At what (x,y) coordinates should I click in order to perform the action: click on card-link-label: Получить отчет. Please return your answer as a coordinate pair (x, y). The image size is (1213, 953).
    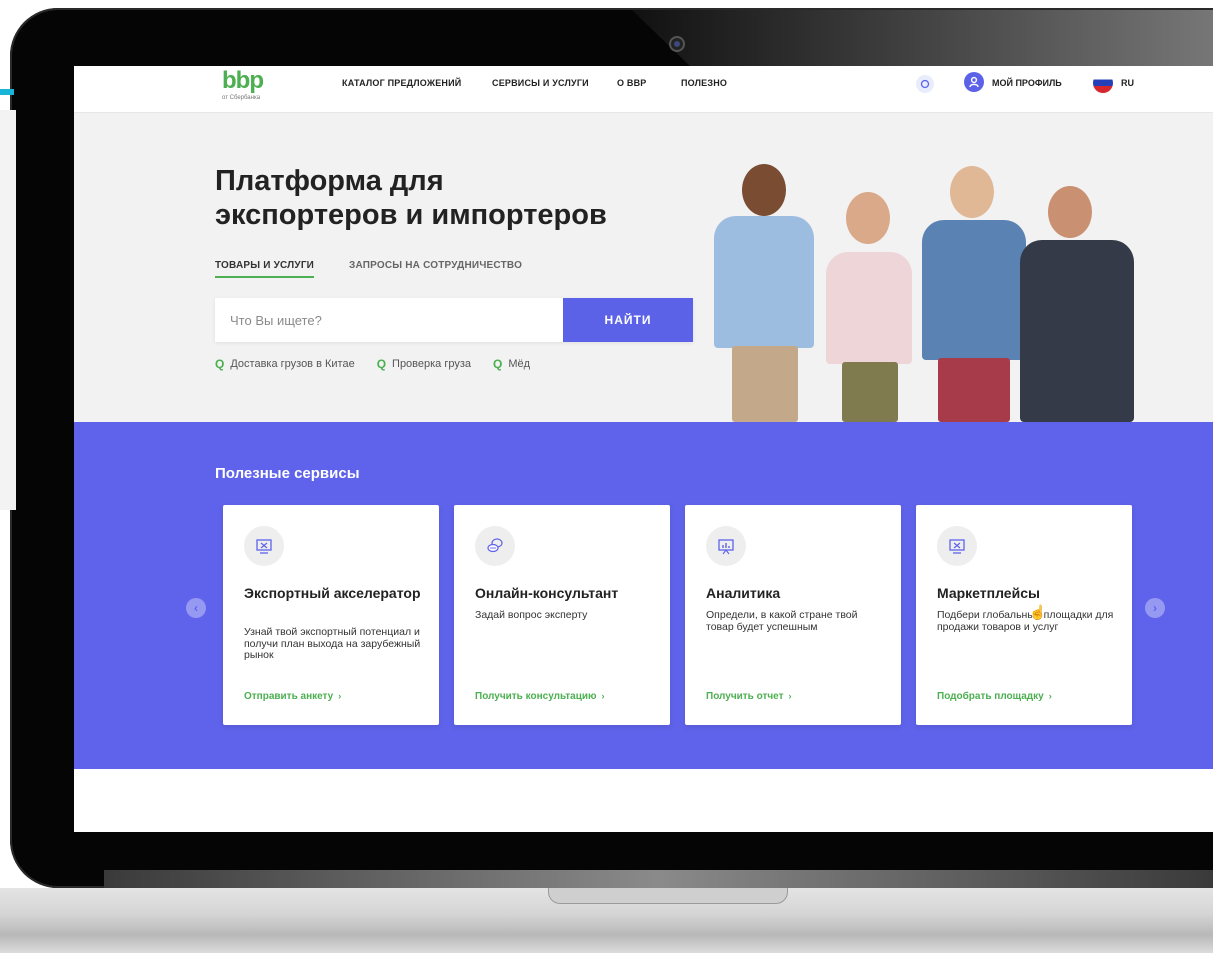
    Looking at the image, I should click on (745, 696).